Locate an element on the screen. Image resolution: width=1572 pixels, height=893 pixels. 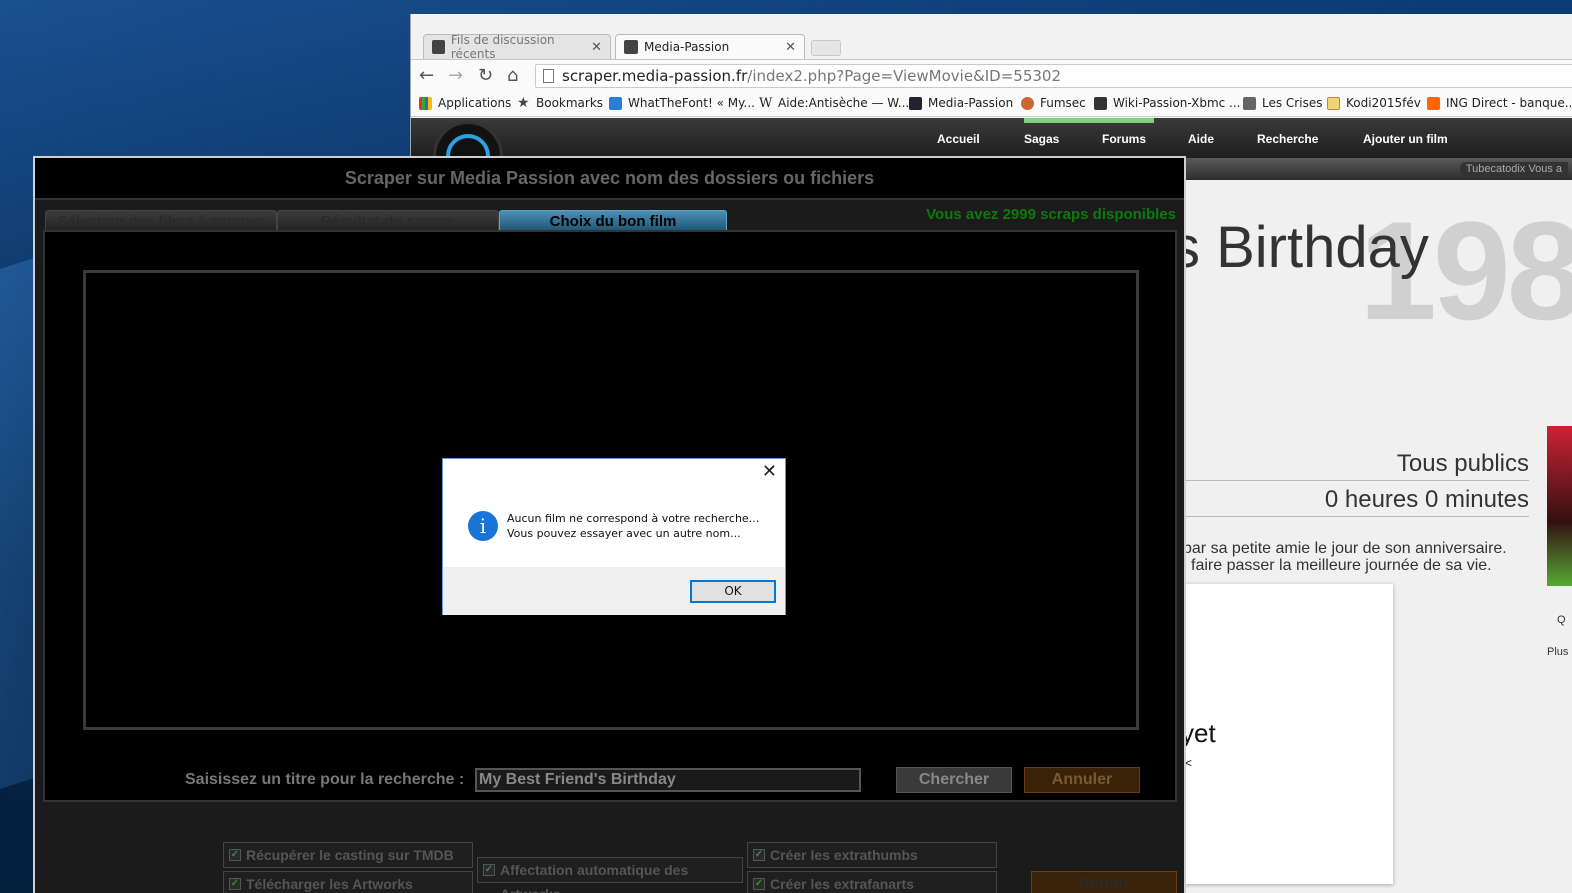
movie-poster is located at coordinates (1559, 506).